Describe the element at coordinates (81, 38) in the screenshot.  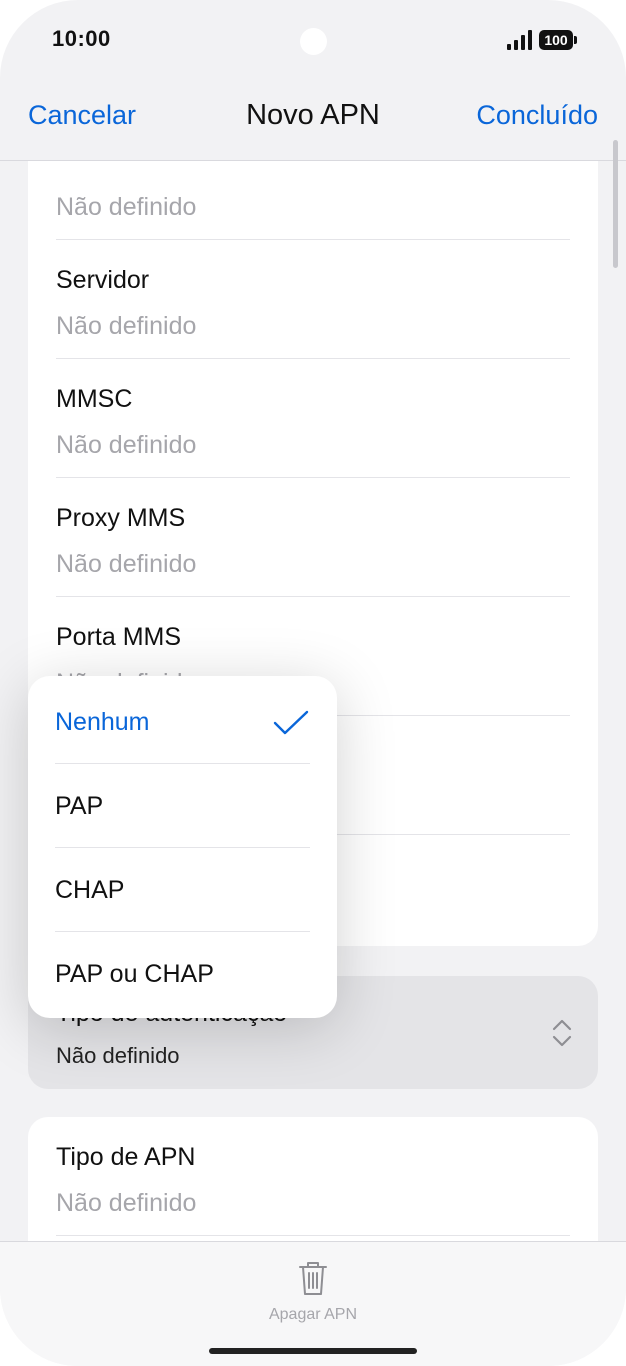
I see `status-time: 10:00` at that location.